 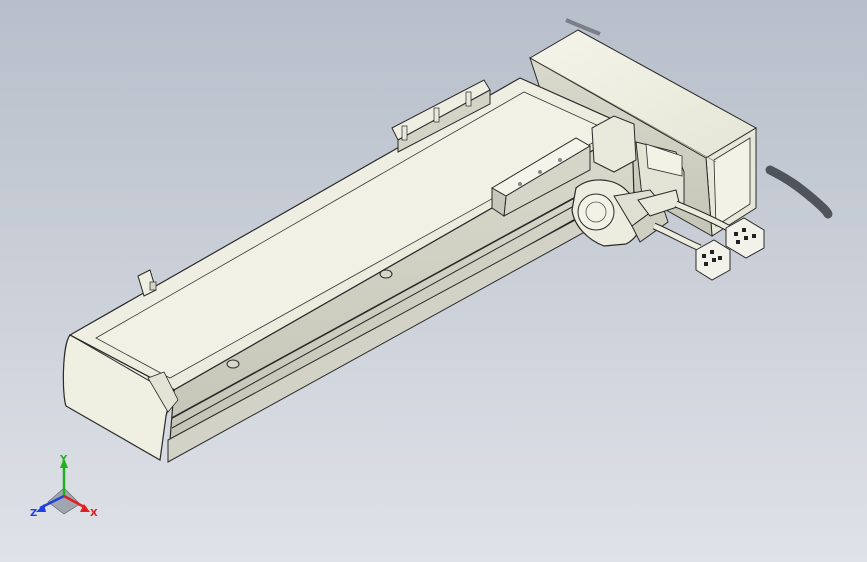 I want to click on x-axis-label: X, so click(x=94, y=513).